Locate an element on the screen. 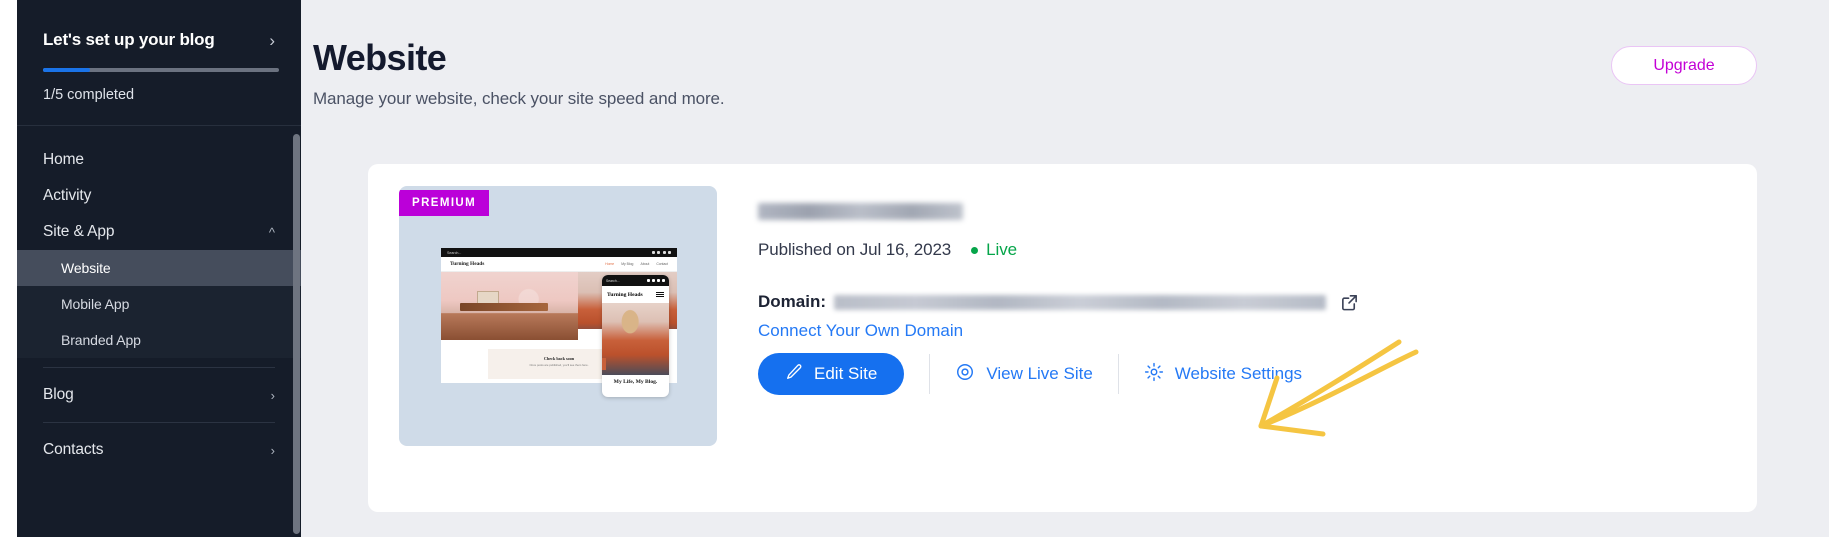 This screenshot has width=1829, height=556. setup-progress-fill is located at coordinates (67, 70).